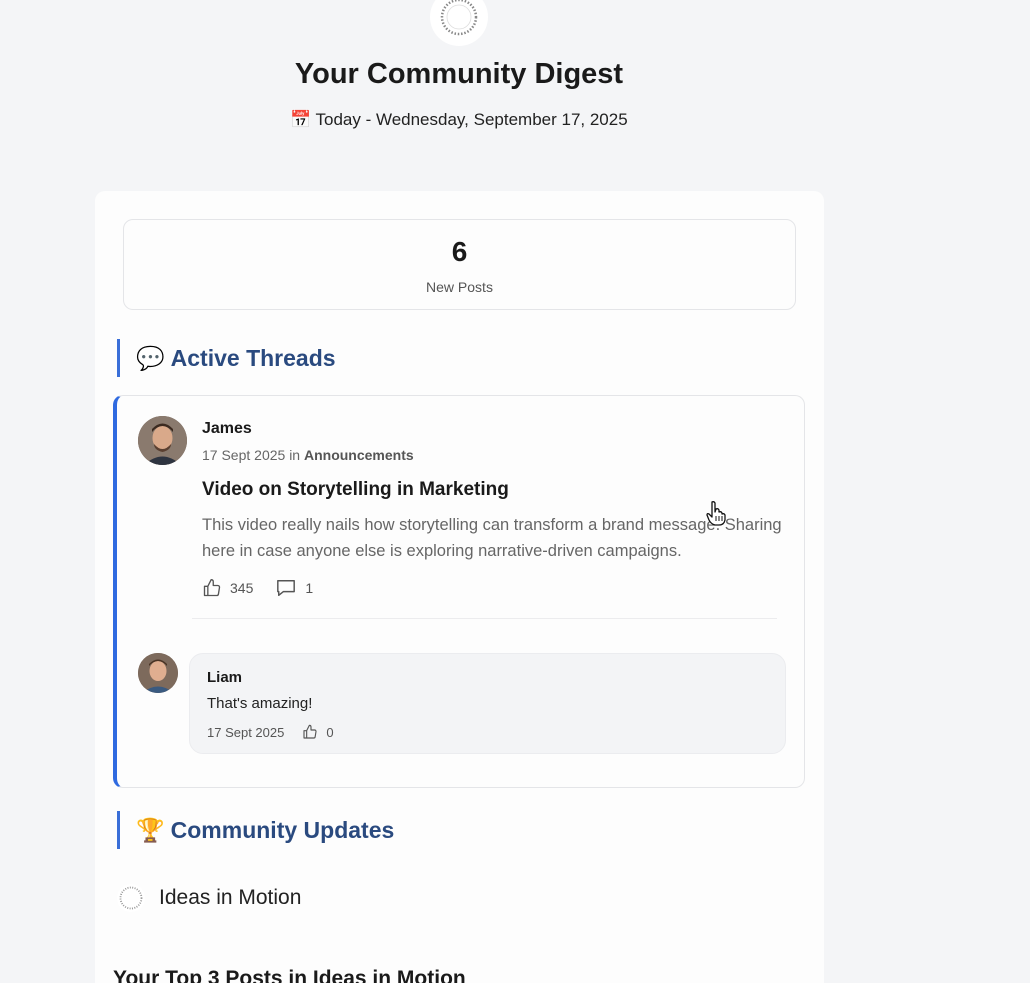 This screenshot has height=983, width=1030. What do you see at coordinates (295, 455) in the screenshot?
I see `post-in-text: in` at bounding box center [295, 455].